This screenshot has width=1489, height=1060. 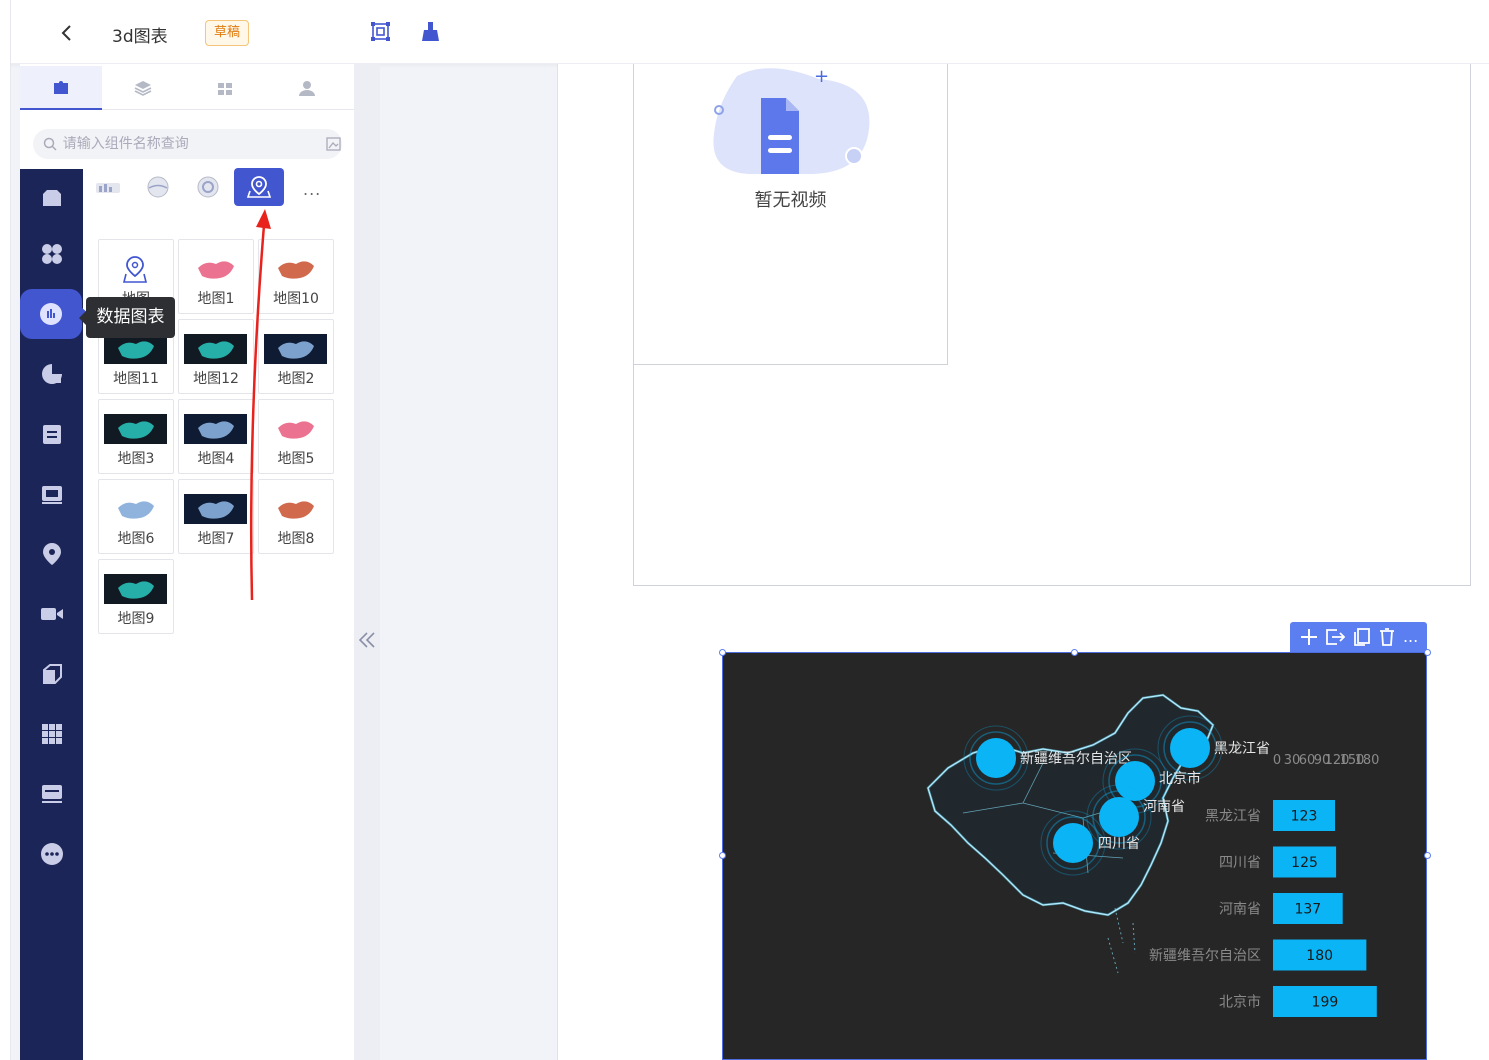 I want to click on map-point-label: 四川省, so click(x=1119, y=844).